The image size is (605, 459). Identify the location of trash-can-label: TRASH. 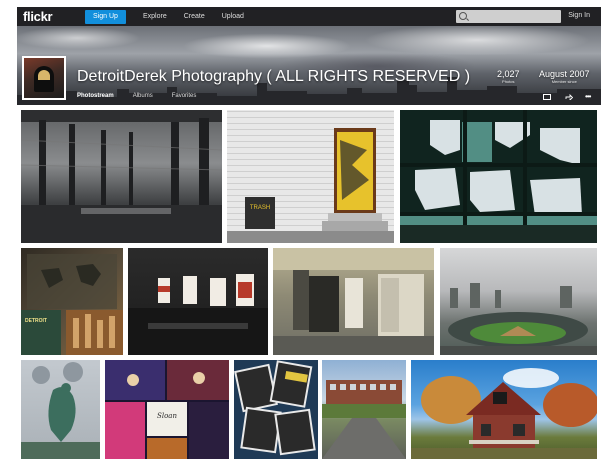
(260, 208).